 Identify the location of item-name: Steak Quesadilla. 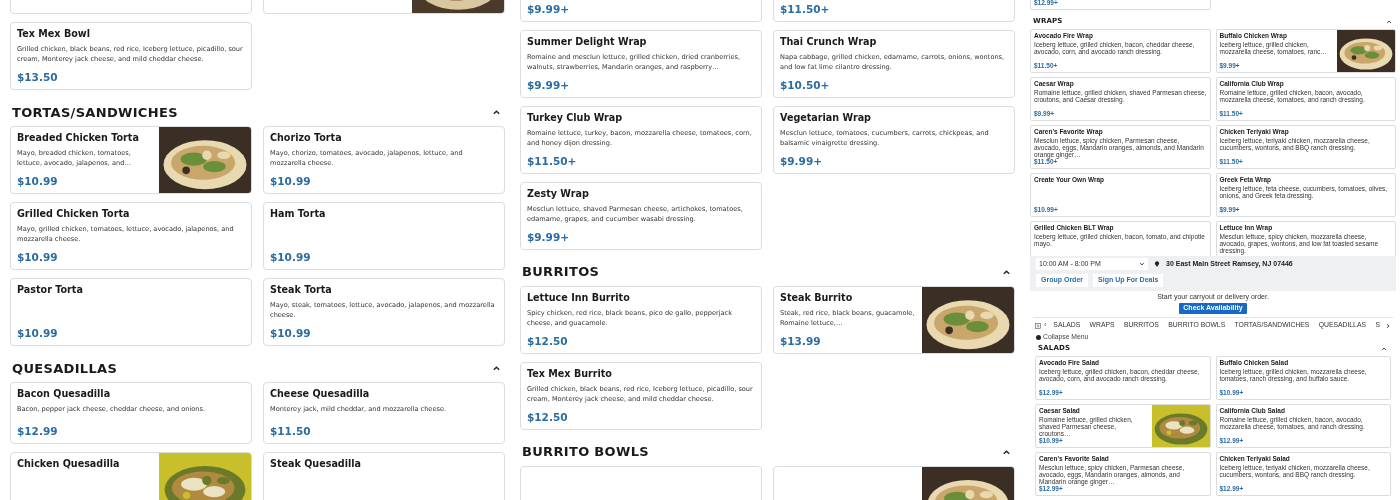
(316, 464).